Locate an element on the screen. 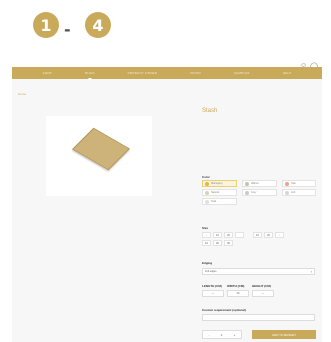 The height and width of the screenshot is (342, 331). color-option-mahogany: Mahogany is located at coordinates (219, 183).